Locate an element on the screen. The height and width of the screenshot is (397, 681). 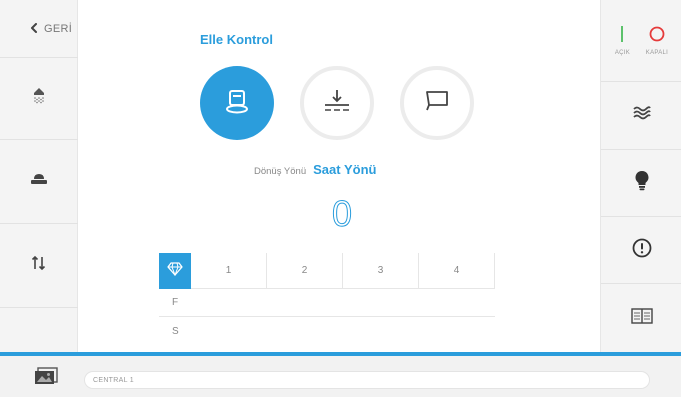
up-down-arrows-icon is located at coordinates (39, 265).